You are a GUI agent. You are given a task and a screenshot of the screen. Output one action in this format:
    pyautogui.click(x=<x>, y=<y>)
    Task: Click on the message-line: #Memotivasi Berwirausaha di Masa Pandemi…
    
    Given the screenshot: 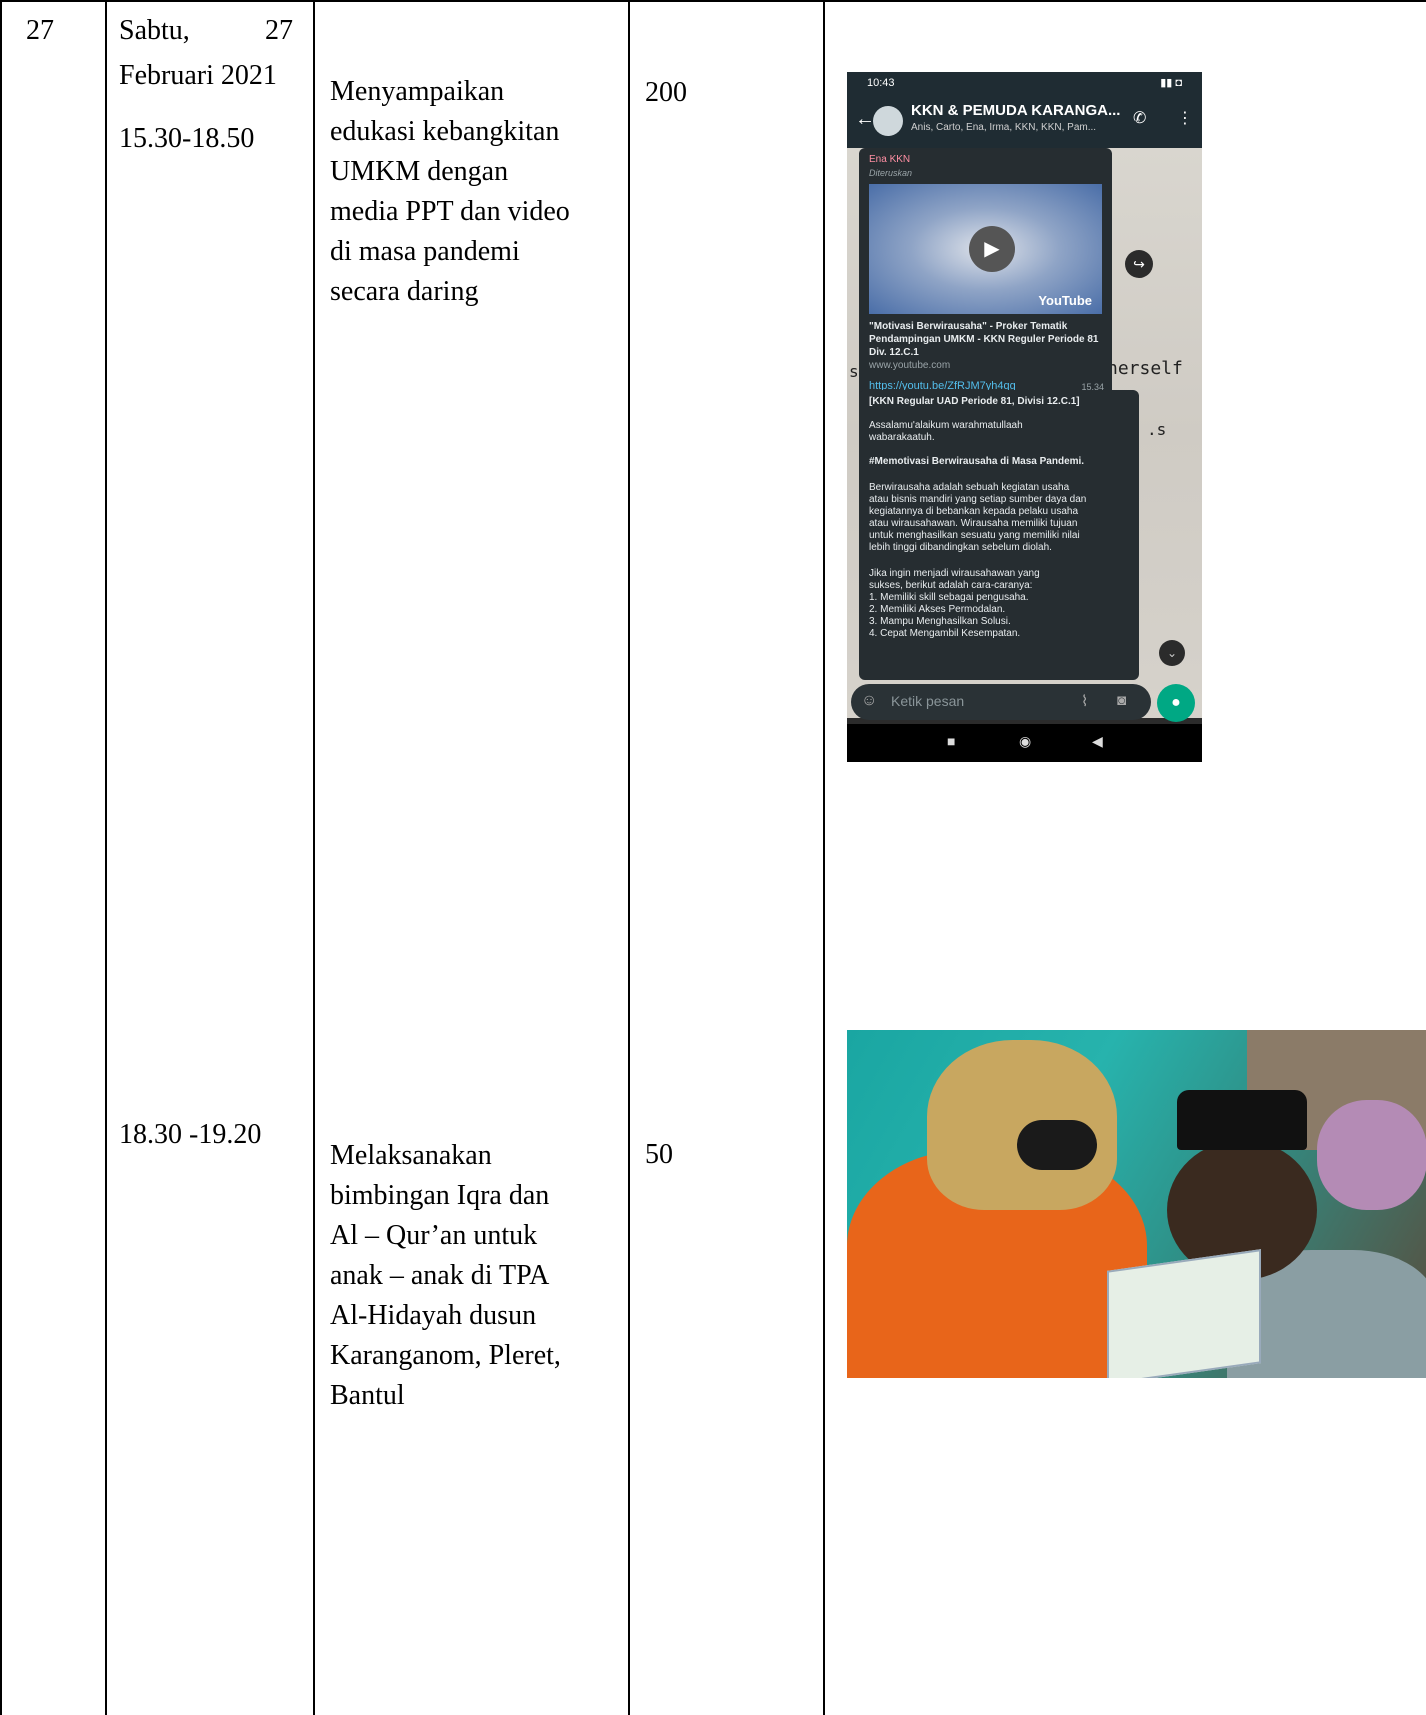 What is the action you would take?
    pyautogui.click(x=977, y=461)
    